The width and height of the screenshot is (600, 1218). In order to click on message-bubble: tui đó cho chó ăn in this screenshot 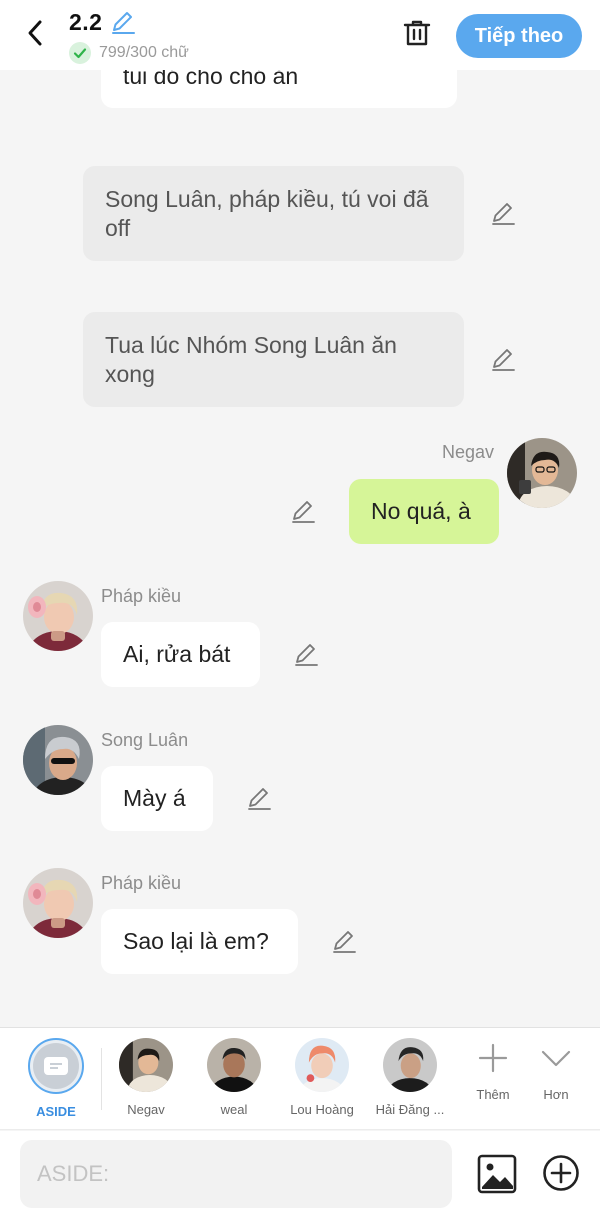, I will do `click(279, 89)`.